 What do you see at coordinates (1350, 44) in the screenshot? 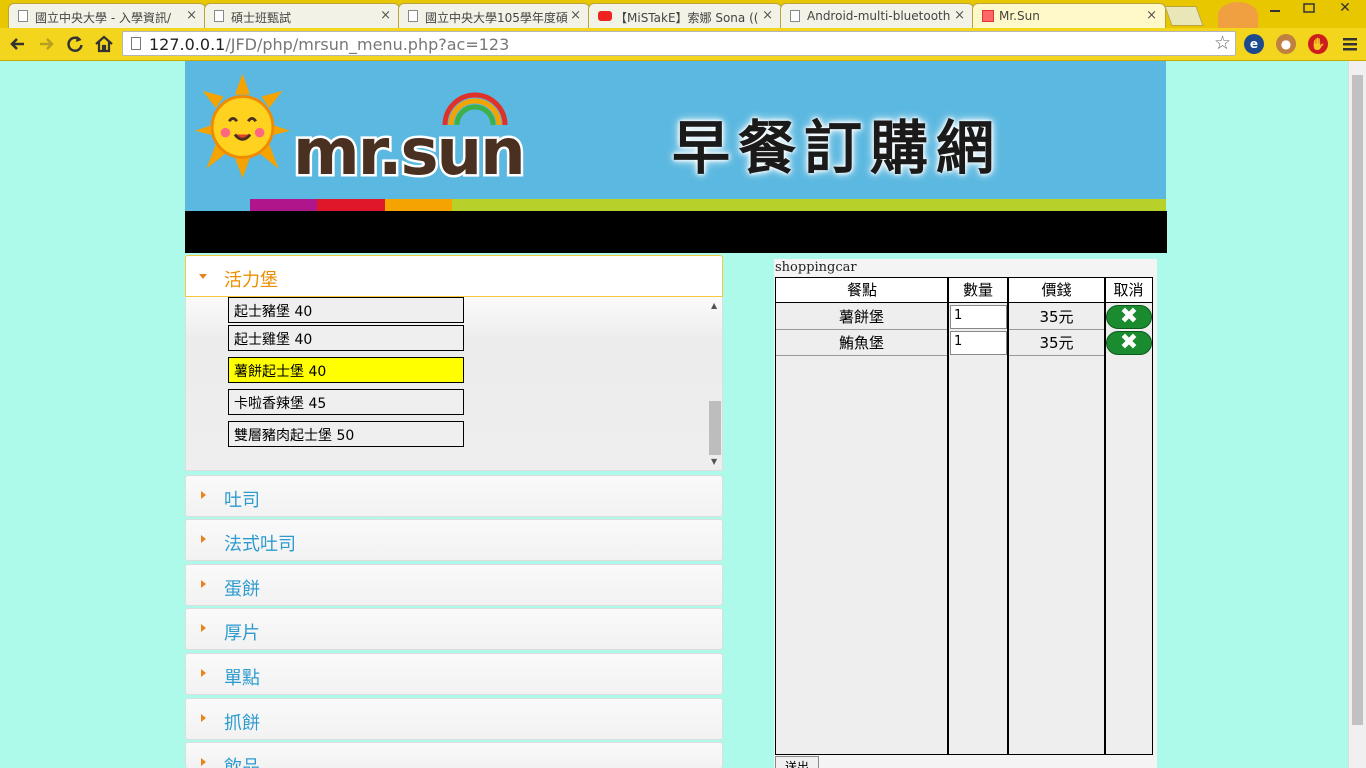
I see `menu-icon` at bounding box center [1350, 44].